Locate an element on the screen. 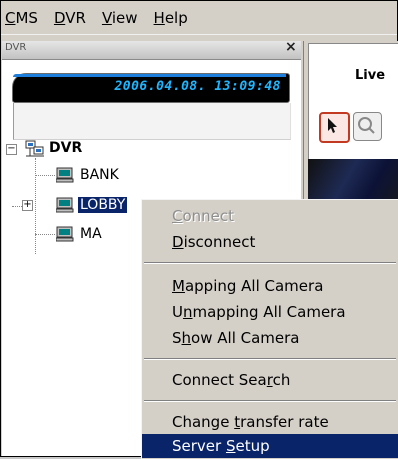 The width and height of the screenshot is (398, 459). menu-help: Help is located at coordinates (171, 18).